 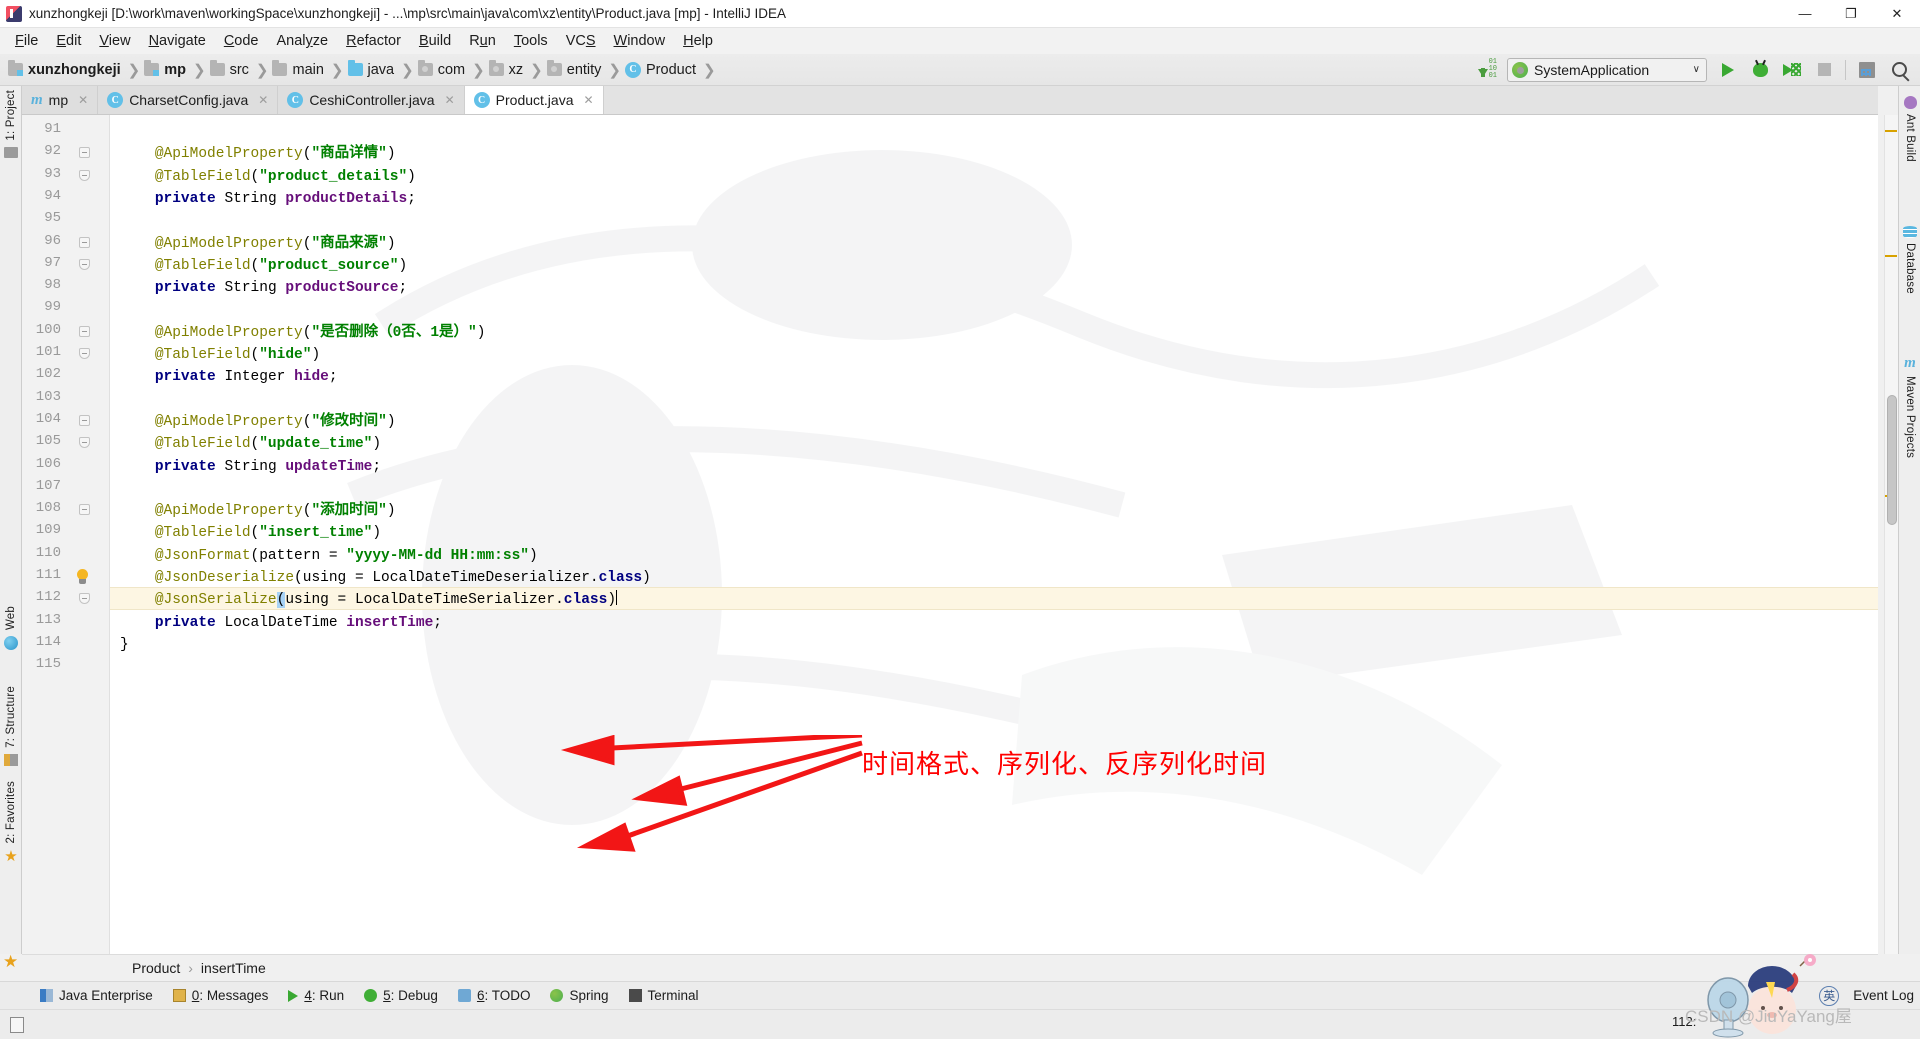 What do you see at coordinates (220, 995) in the screenshot?
I see `tool-window-messages: 0: Messages` at bounding box center [220, 995].